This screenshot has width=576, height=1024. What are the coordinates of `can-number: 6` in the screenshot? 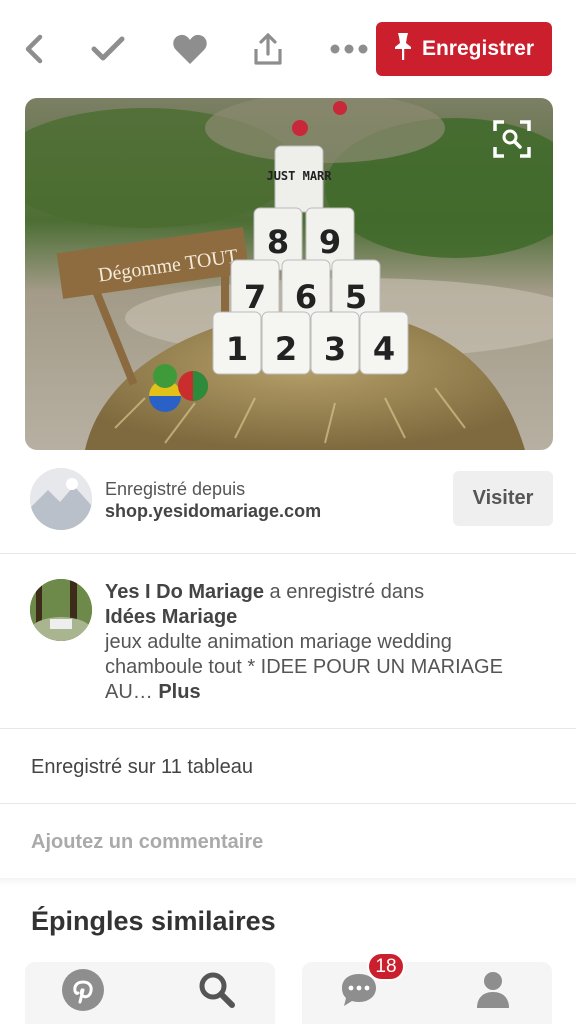 It's located at (306, 297).